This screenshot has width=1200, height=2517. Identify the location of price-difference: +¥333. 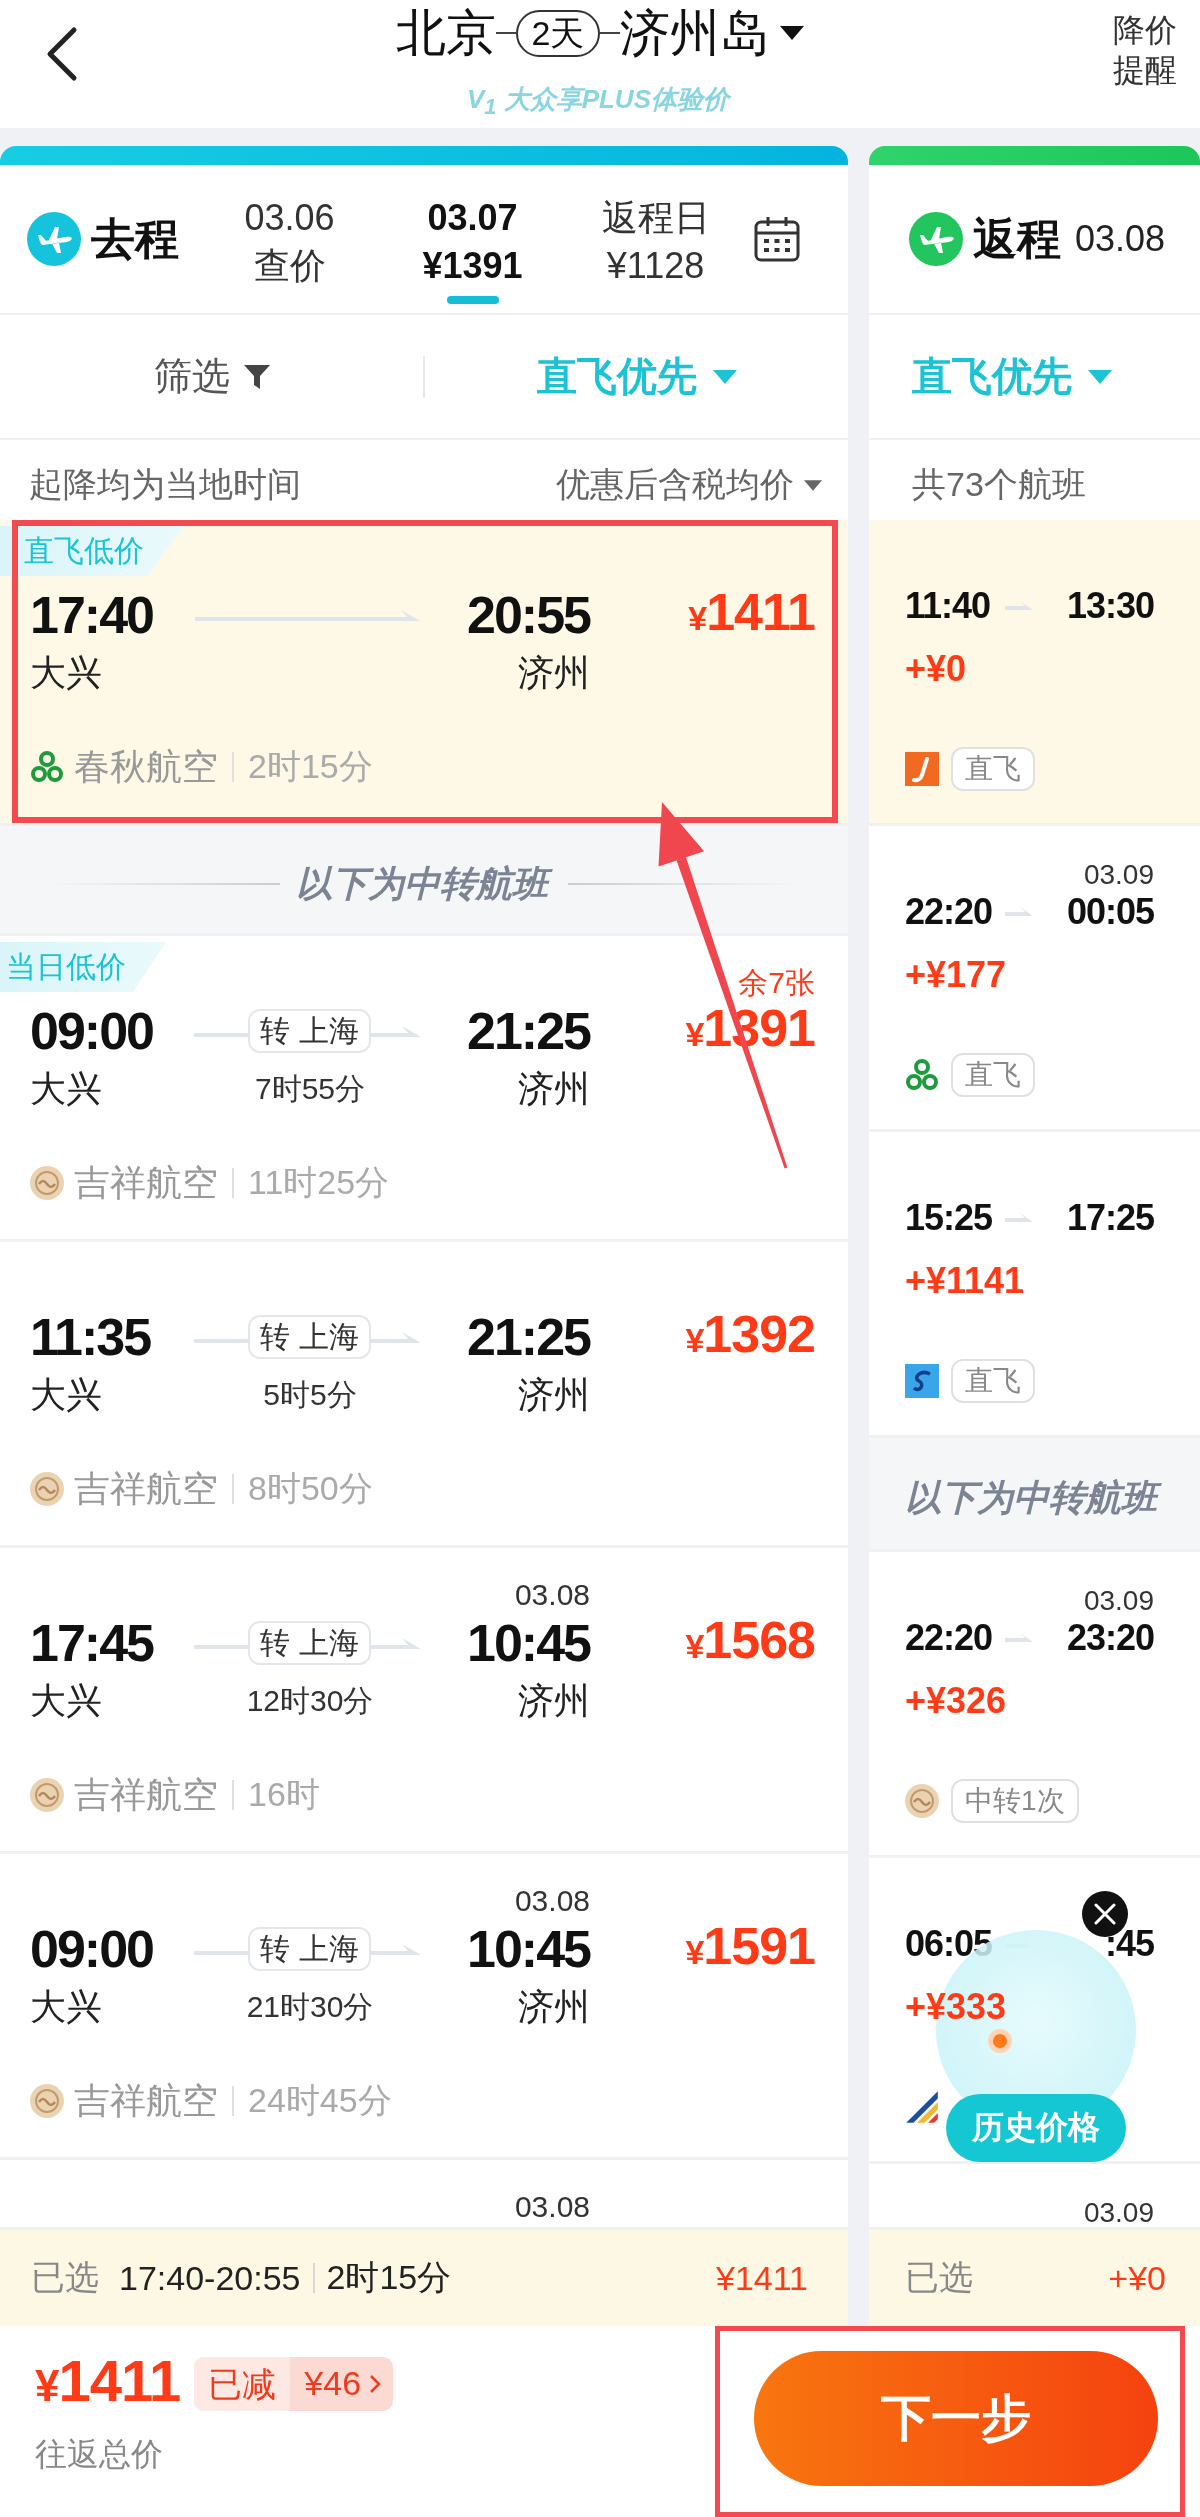
(956, 2007).